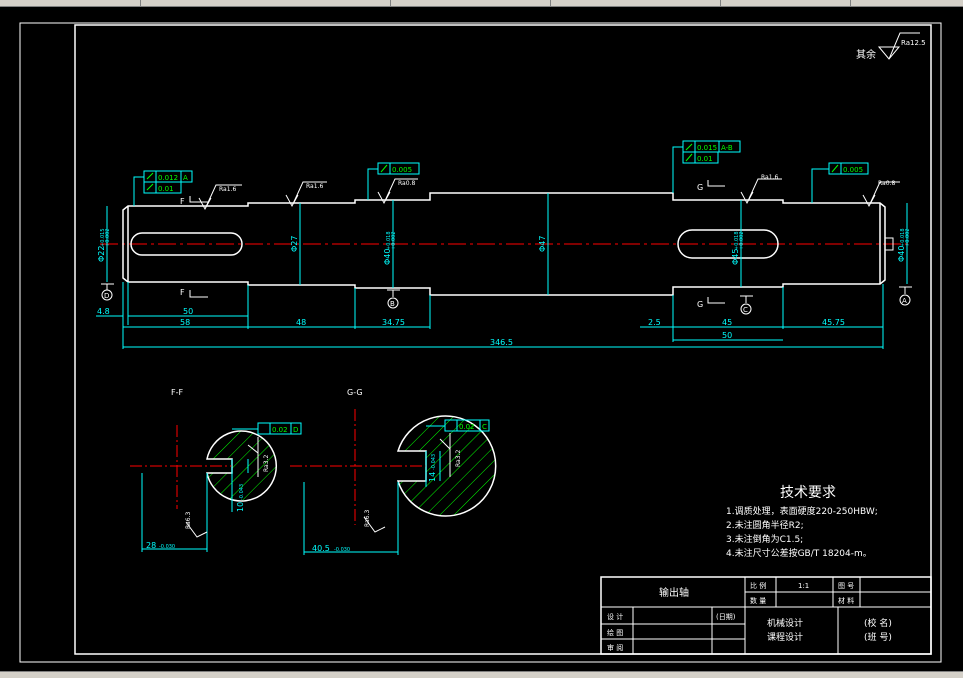 Image resolution: width=963 pixels, height=678 pixels. I want to click on scale-value: 1:1, so click(803, 586).